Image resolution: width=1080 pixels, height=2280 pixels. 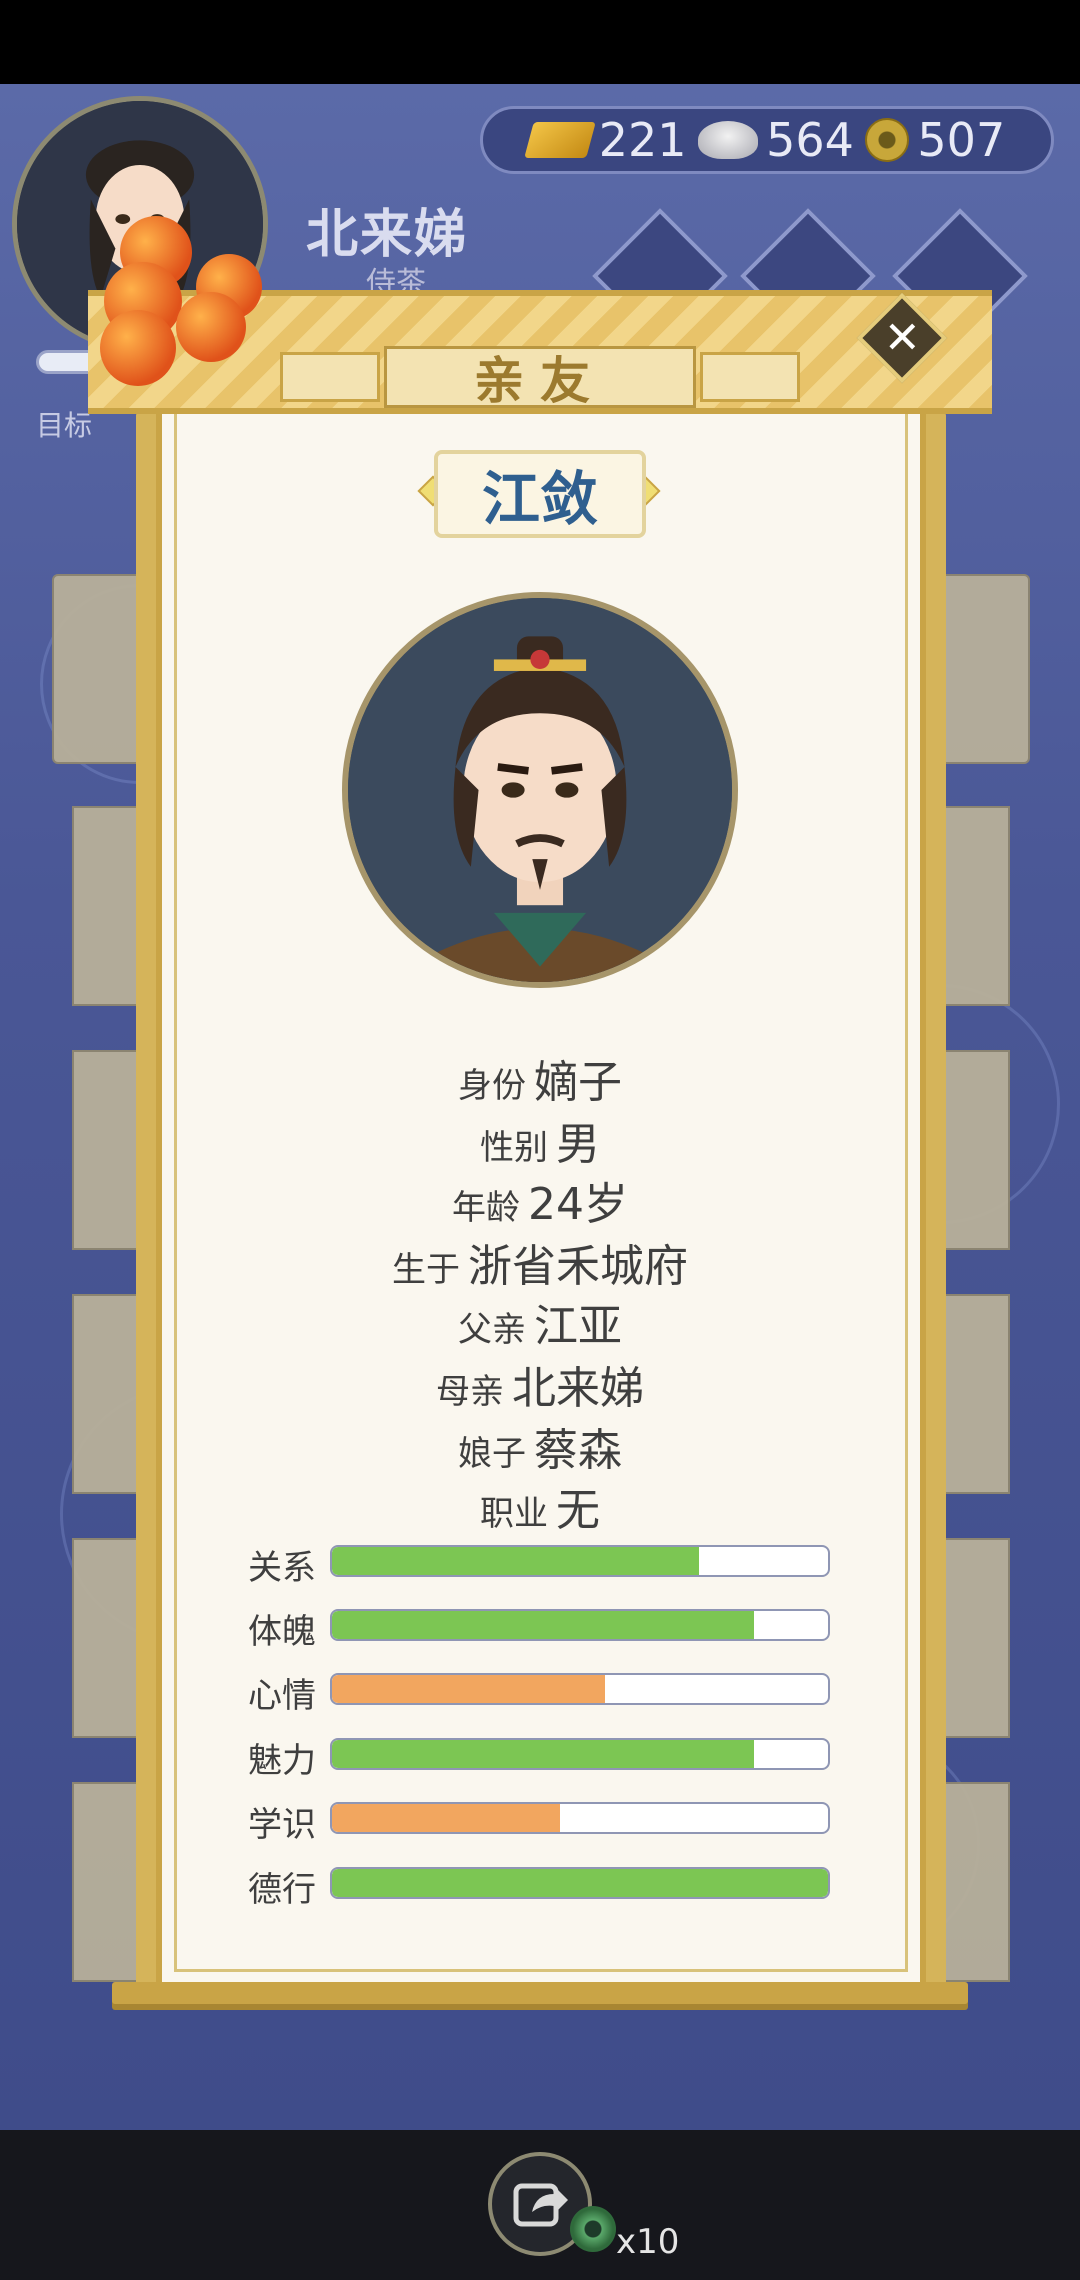 I want to click on info-row-gender: 性别男, so click(x=540, y=1140).